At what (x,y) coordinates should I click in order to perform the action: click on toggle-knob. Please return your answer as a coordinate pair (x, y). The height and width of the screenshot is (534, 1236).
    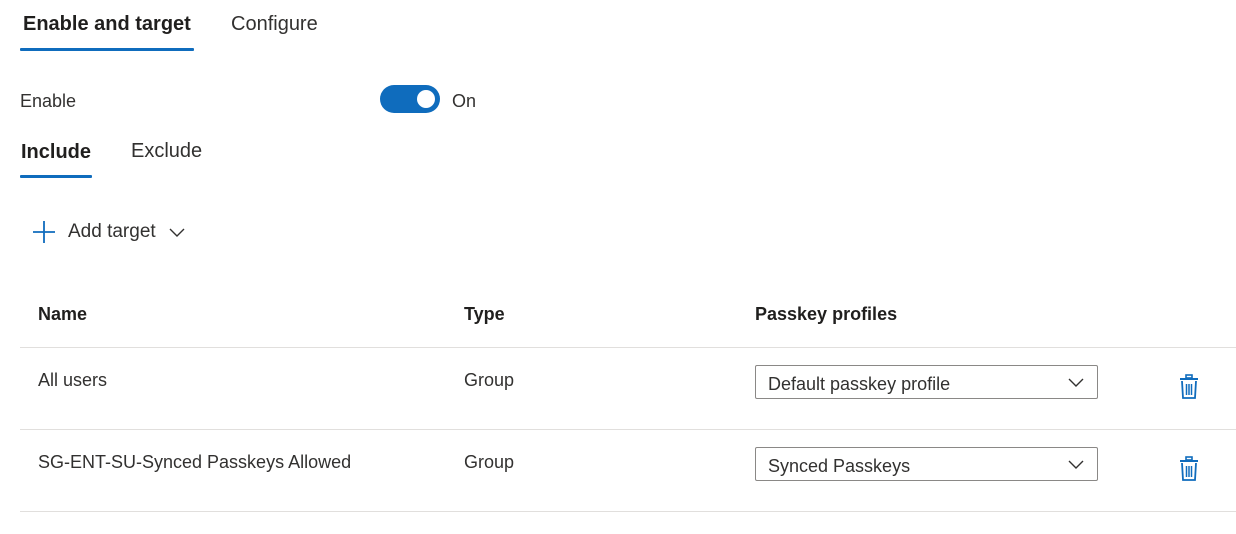
    Looking at the image, I should click on (426, 99).